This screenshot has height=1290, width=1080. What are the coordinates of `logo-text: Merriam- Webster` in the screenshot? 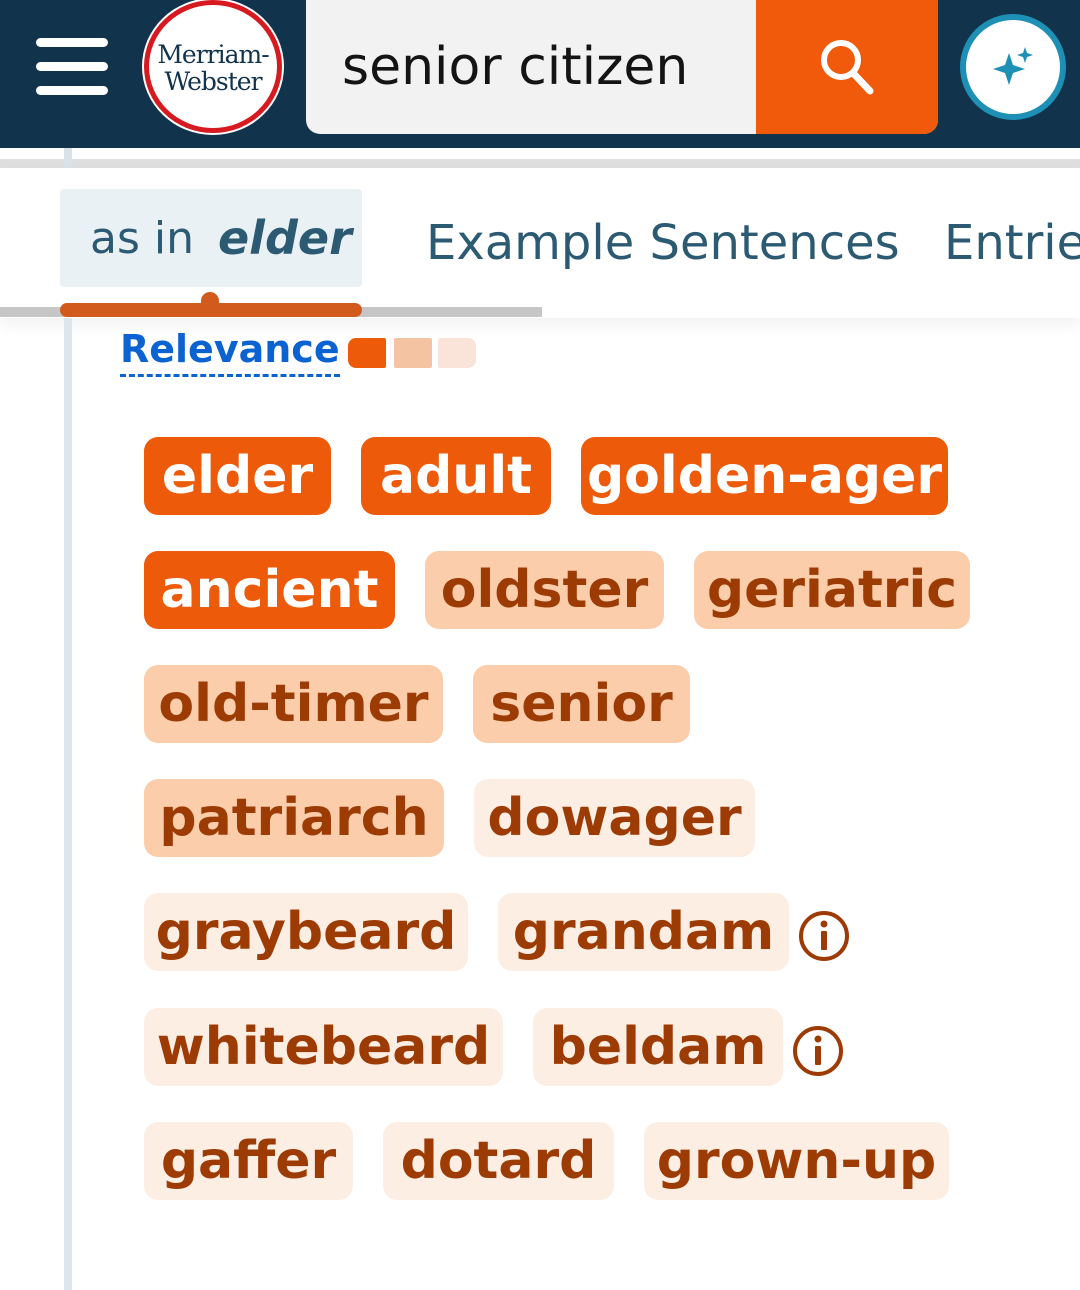 It's located at (213, 68).